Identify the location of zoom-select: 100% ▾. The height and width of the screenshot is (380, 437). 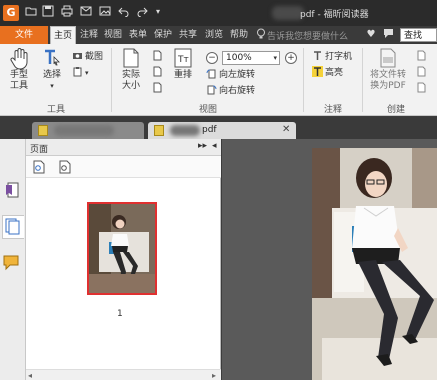
(251, 58).